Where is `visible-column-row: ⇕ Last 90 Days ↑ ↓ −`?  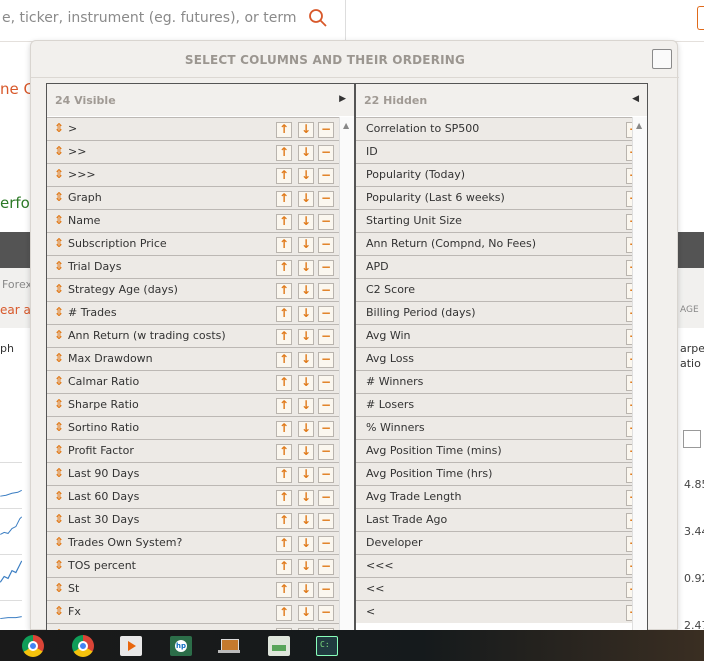
visible-column-row: ⇕ Last 90 Days ↑ ↓ − is located at coordinates (193, 473).